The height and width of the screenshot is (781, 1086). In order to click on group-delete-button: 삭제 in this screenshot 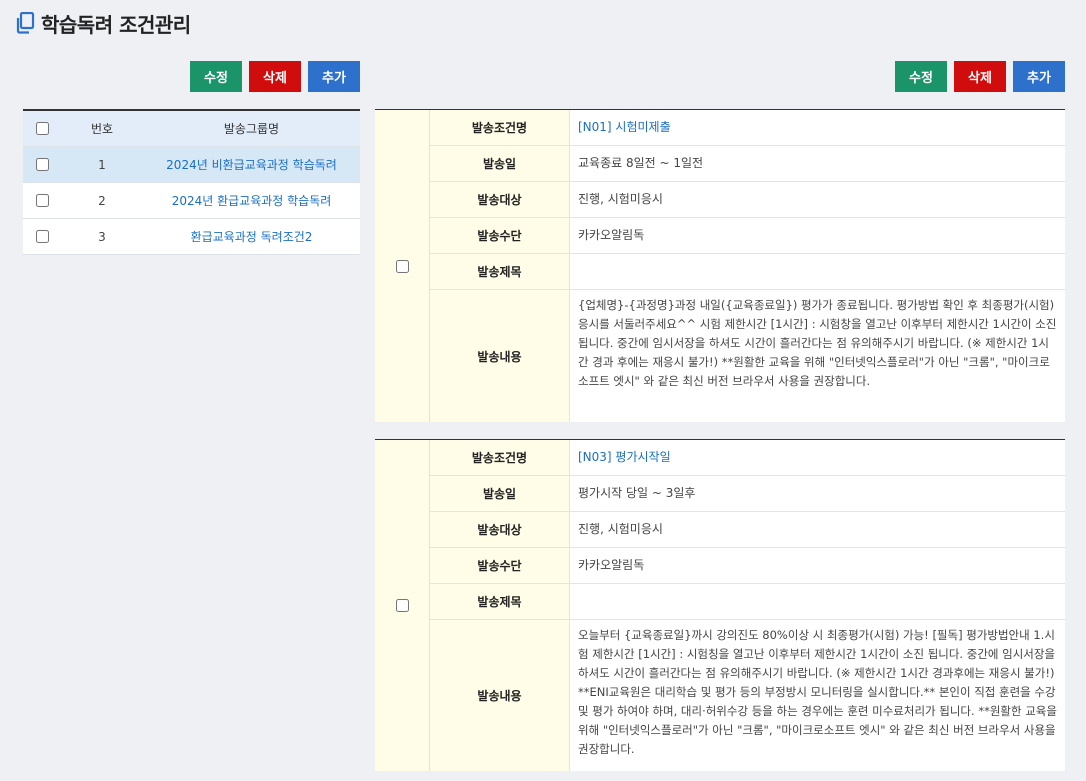, I will do `click(275, 76)`.